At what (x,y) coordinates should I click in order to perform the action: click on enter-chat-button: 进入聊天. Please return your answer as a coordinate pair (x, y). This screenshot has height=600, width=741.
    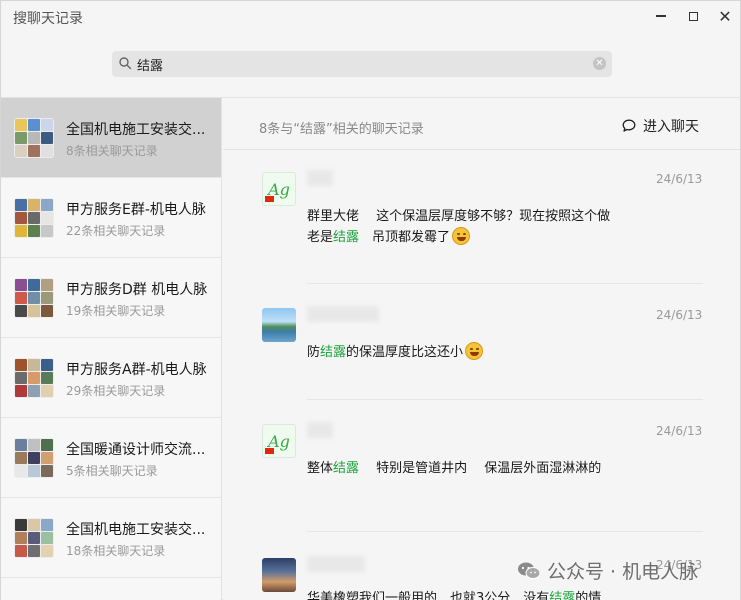
    Looking at the image, I should click on (660, 126).